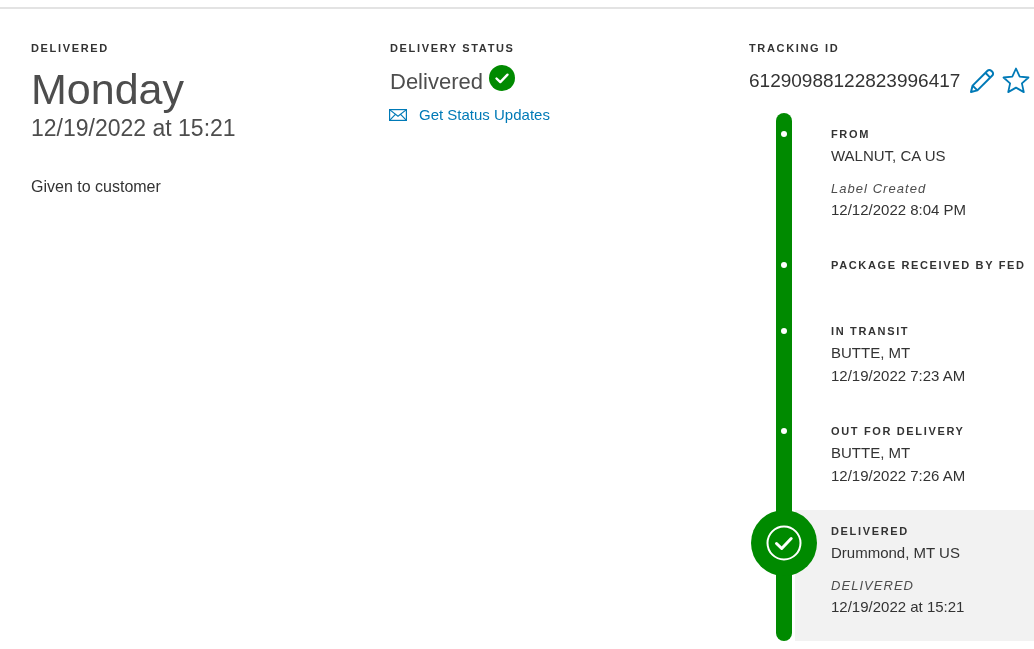  What do you see at coordinates (889, 156) in the screenshot?
I see `event-location: WALNUT, CA US` at bounding box center [889, 156].